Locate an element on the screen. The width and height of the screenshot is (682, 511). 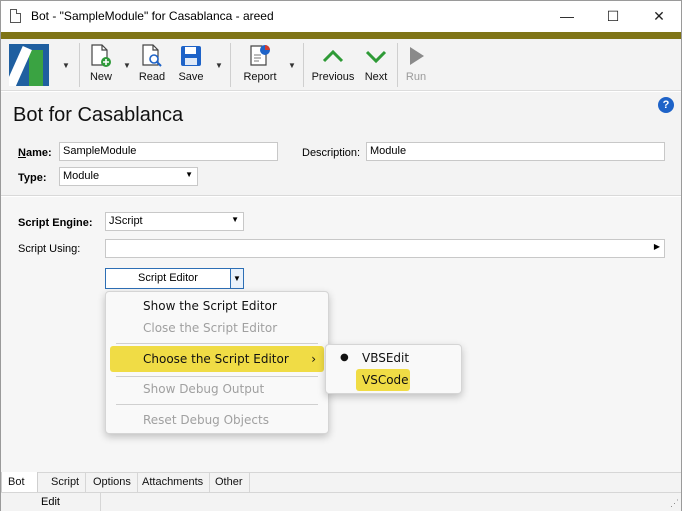
name-label: Name: is located at coordinates (35, 153).